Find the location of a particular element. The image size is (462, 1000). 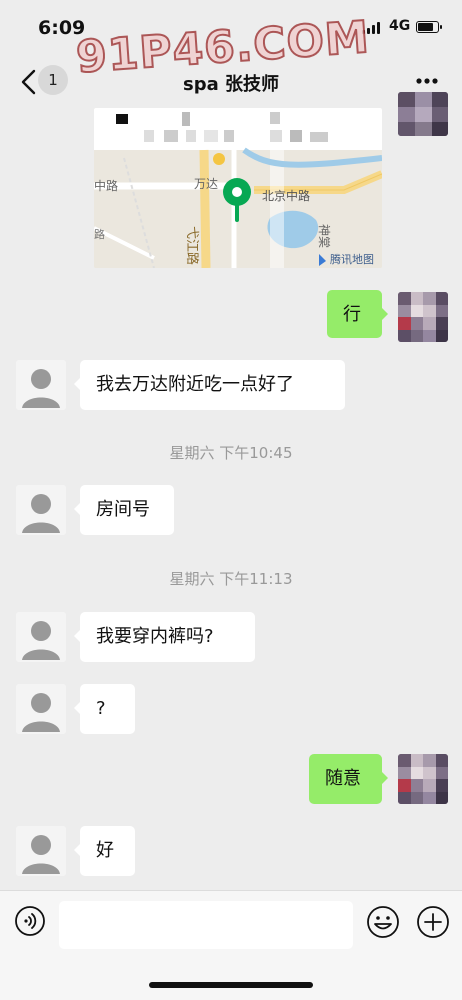

chat-title: spa 张技师 is located at coordinates (230, 84).